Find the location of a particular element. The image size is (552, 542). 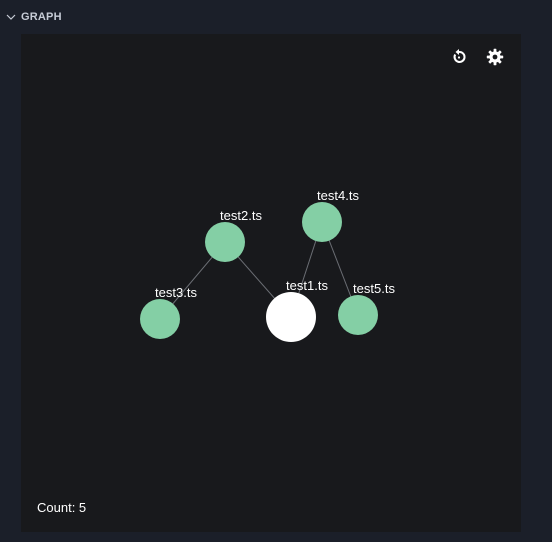

graph-node: test4.ts is located at coordinates (330, 215).